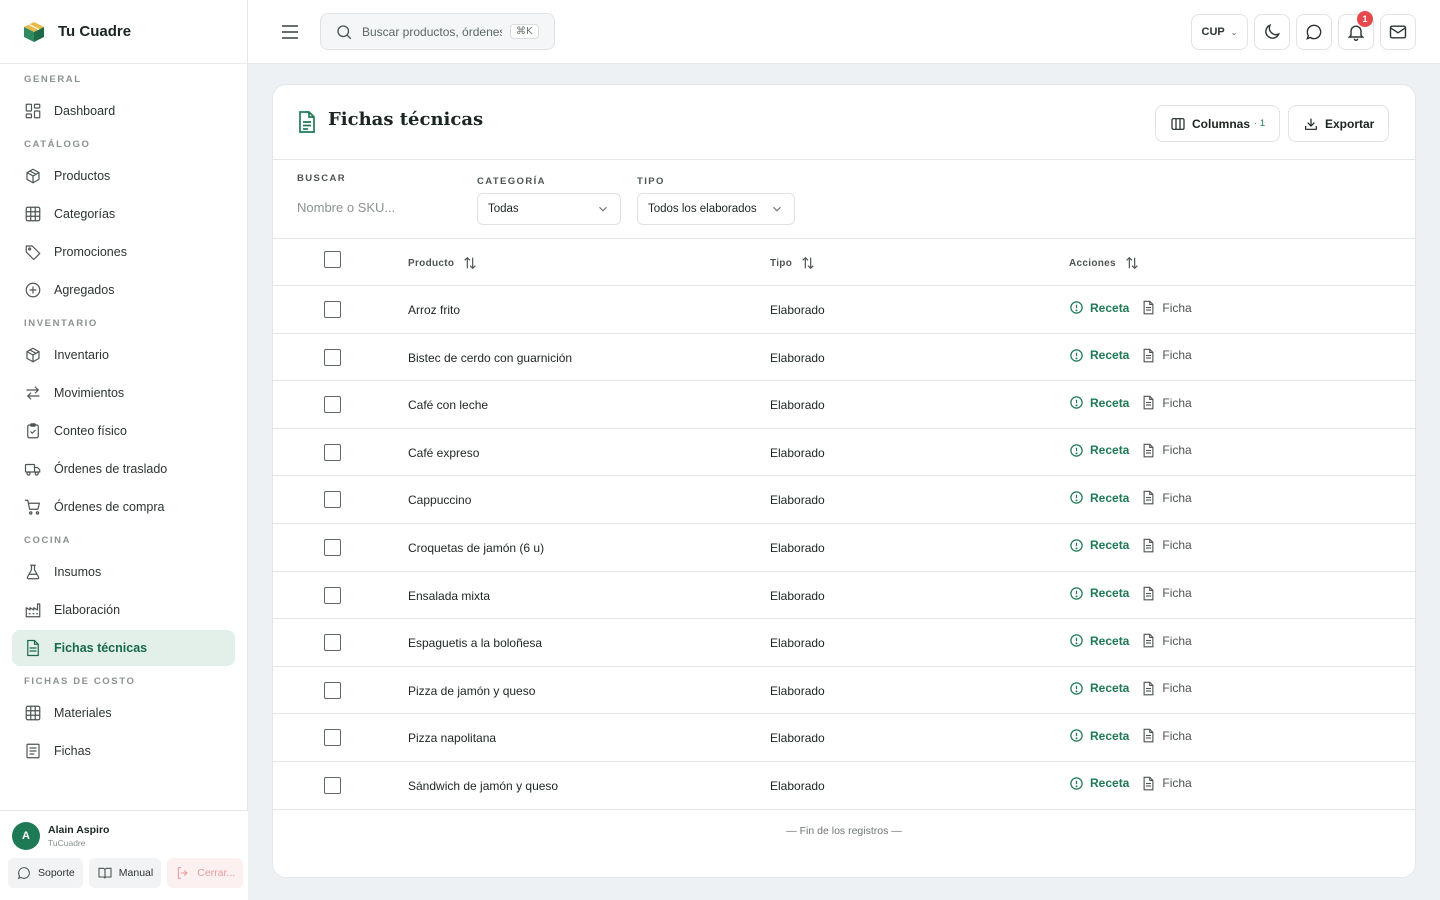  What do you see at coordinates (33, 111) in the screenshot?
I see `dashboard-icon` at bounding box center [33, 111].